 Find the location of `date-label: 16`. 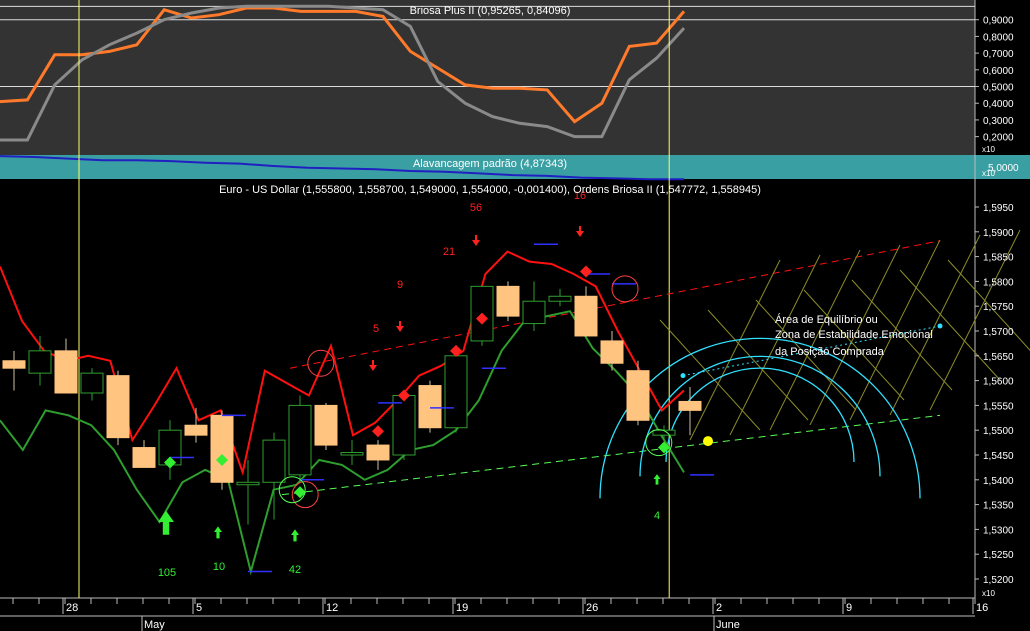

date-label: 16 is located at coordinates (982, 608).